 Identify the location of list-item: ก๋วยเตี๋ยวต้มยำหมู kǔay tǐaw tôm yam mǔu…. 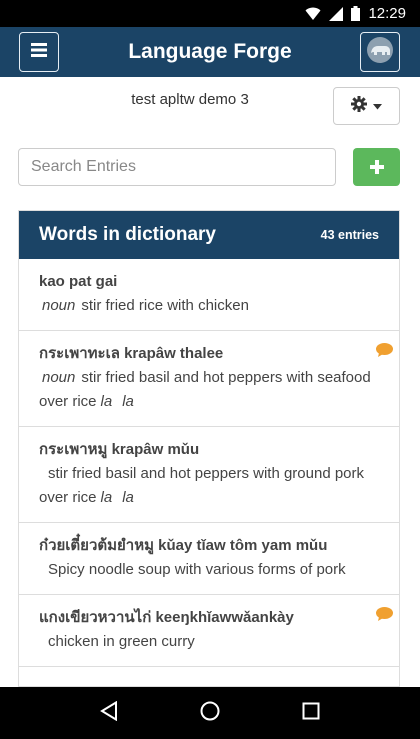
(209, 559).